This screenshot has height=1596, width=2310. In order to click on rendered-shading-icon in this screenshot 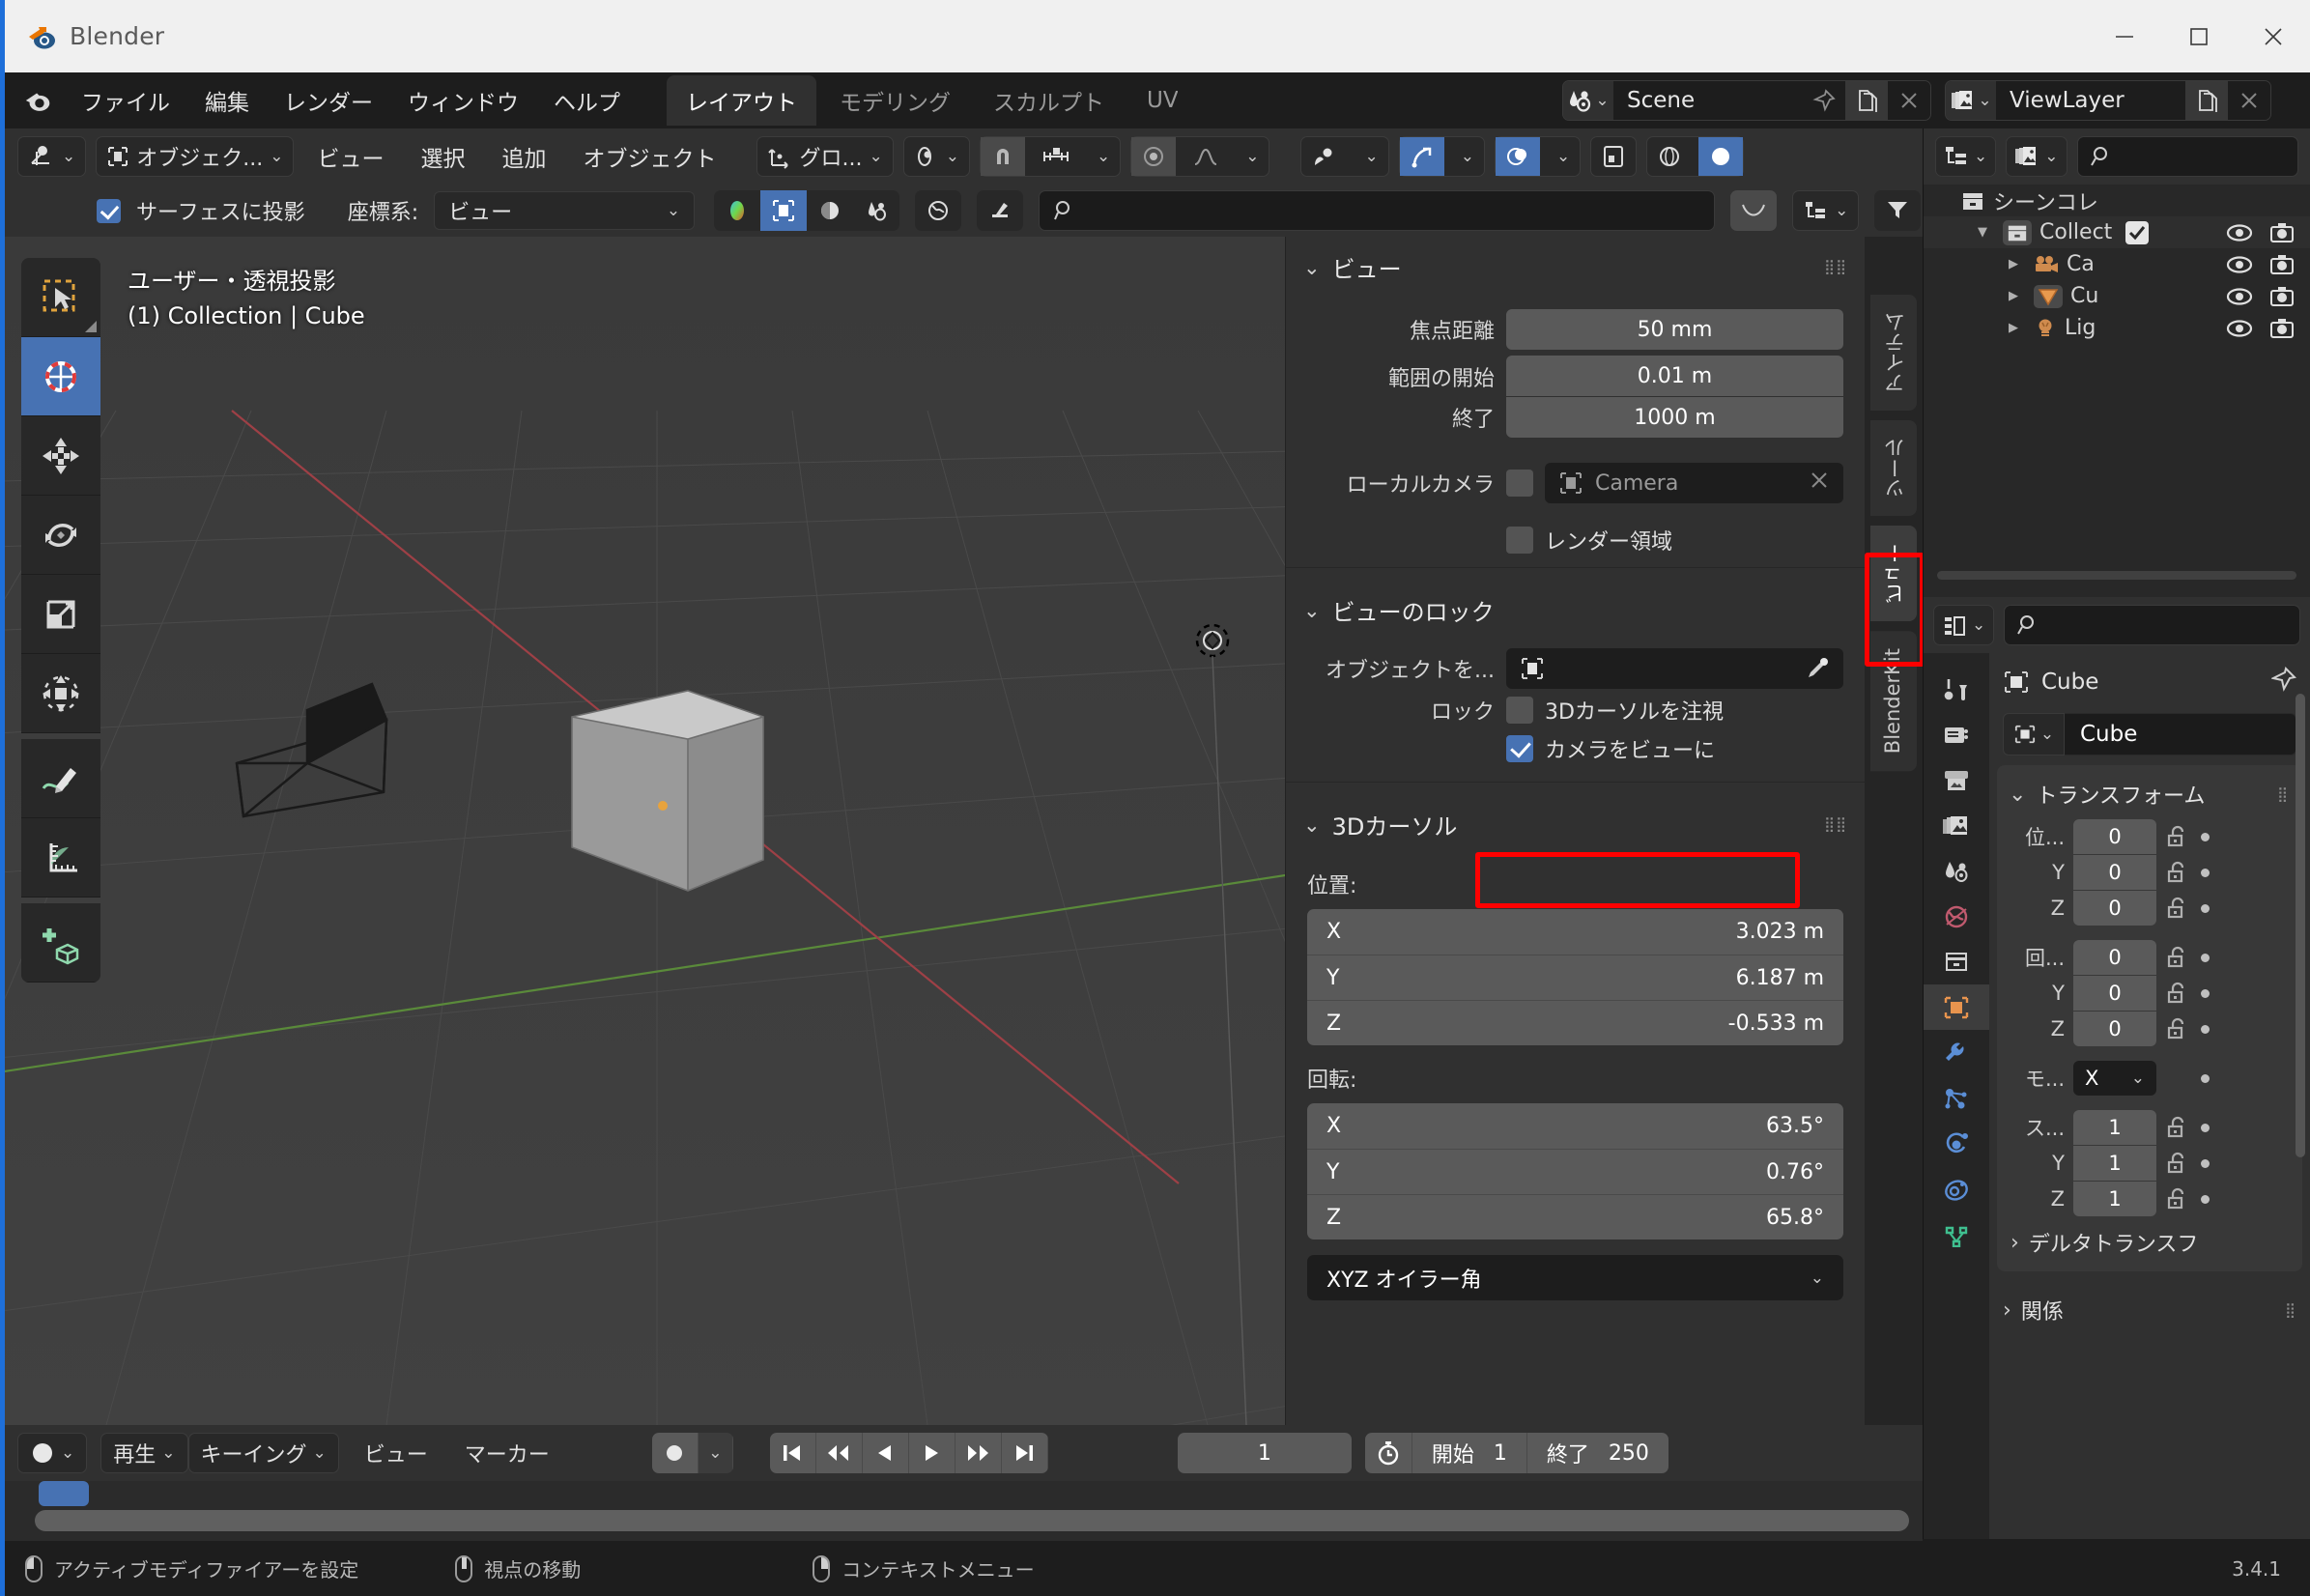, I will do `click(737, 210)`.